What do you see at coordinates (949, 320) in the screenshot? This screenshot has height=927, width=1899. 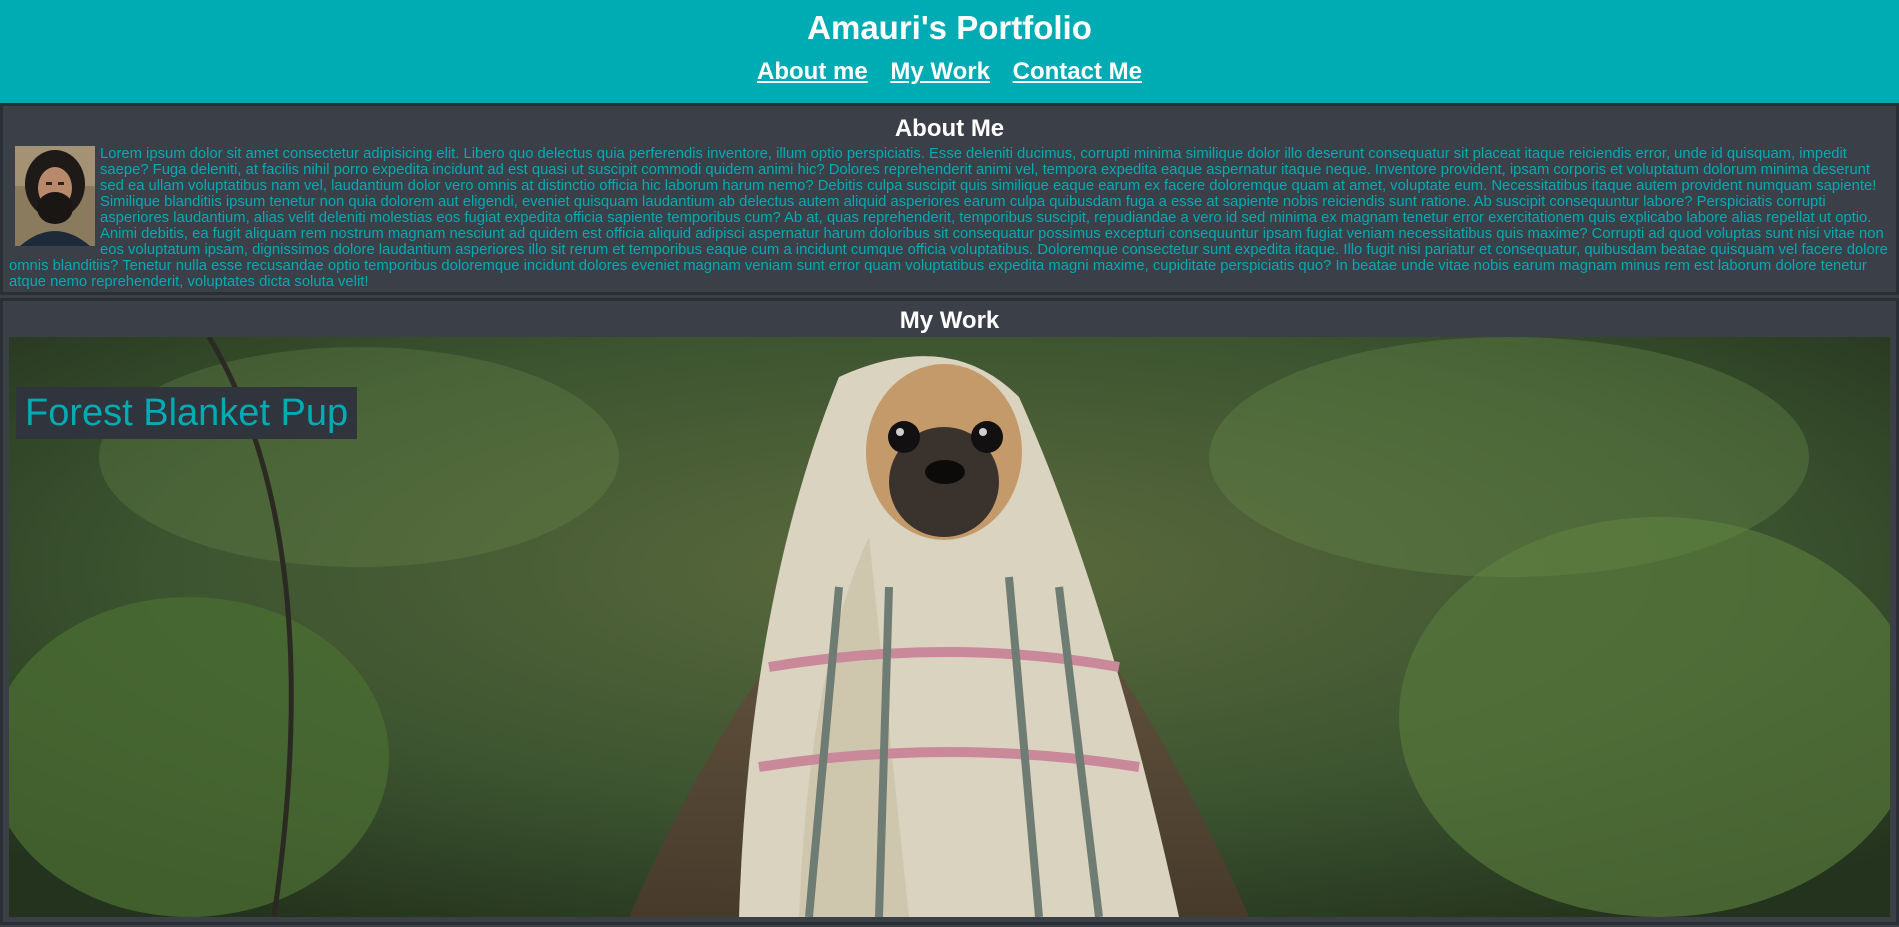 I see `work-heading: My Work` at bounding box center [949, 320].